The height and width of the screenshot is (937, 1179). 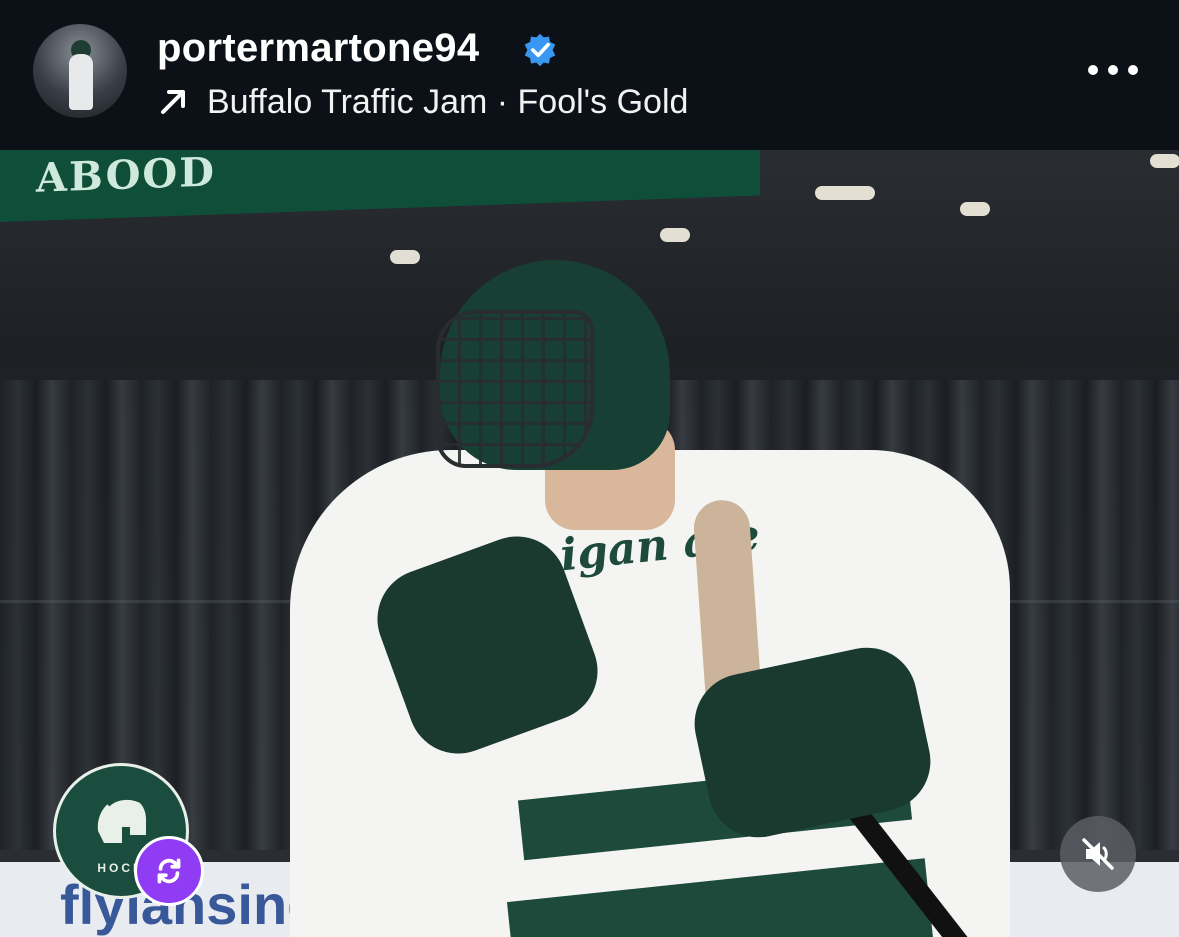 What do you see at coordinates (318, 48) in the screenshot?
I see `username: portermartone94` at bounding box center [318, 48].